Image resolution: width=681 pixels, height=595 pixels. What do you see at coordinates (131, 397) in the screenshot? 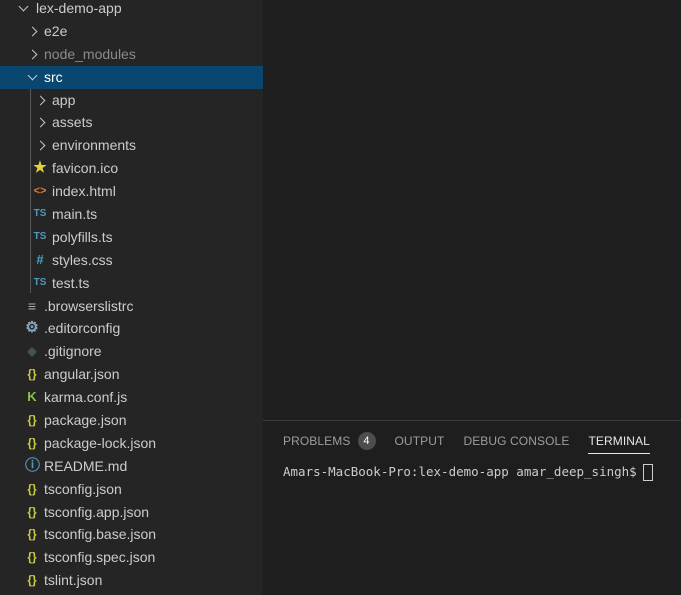
I see `file-karma-conf-js: Kkarma.conf.js` at bounding box center [131, 397].